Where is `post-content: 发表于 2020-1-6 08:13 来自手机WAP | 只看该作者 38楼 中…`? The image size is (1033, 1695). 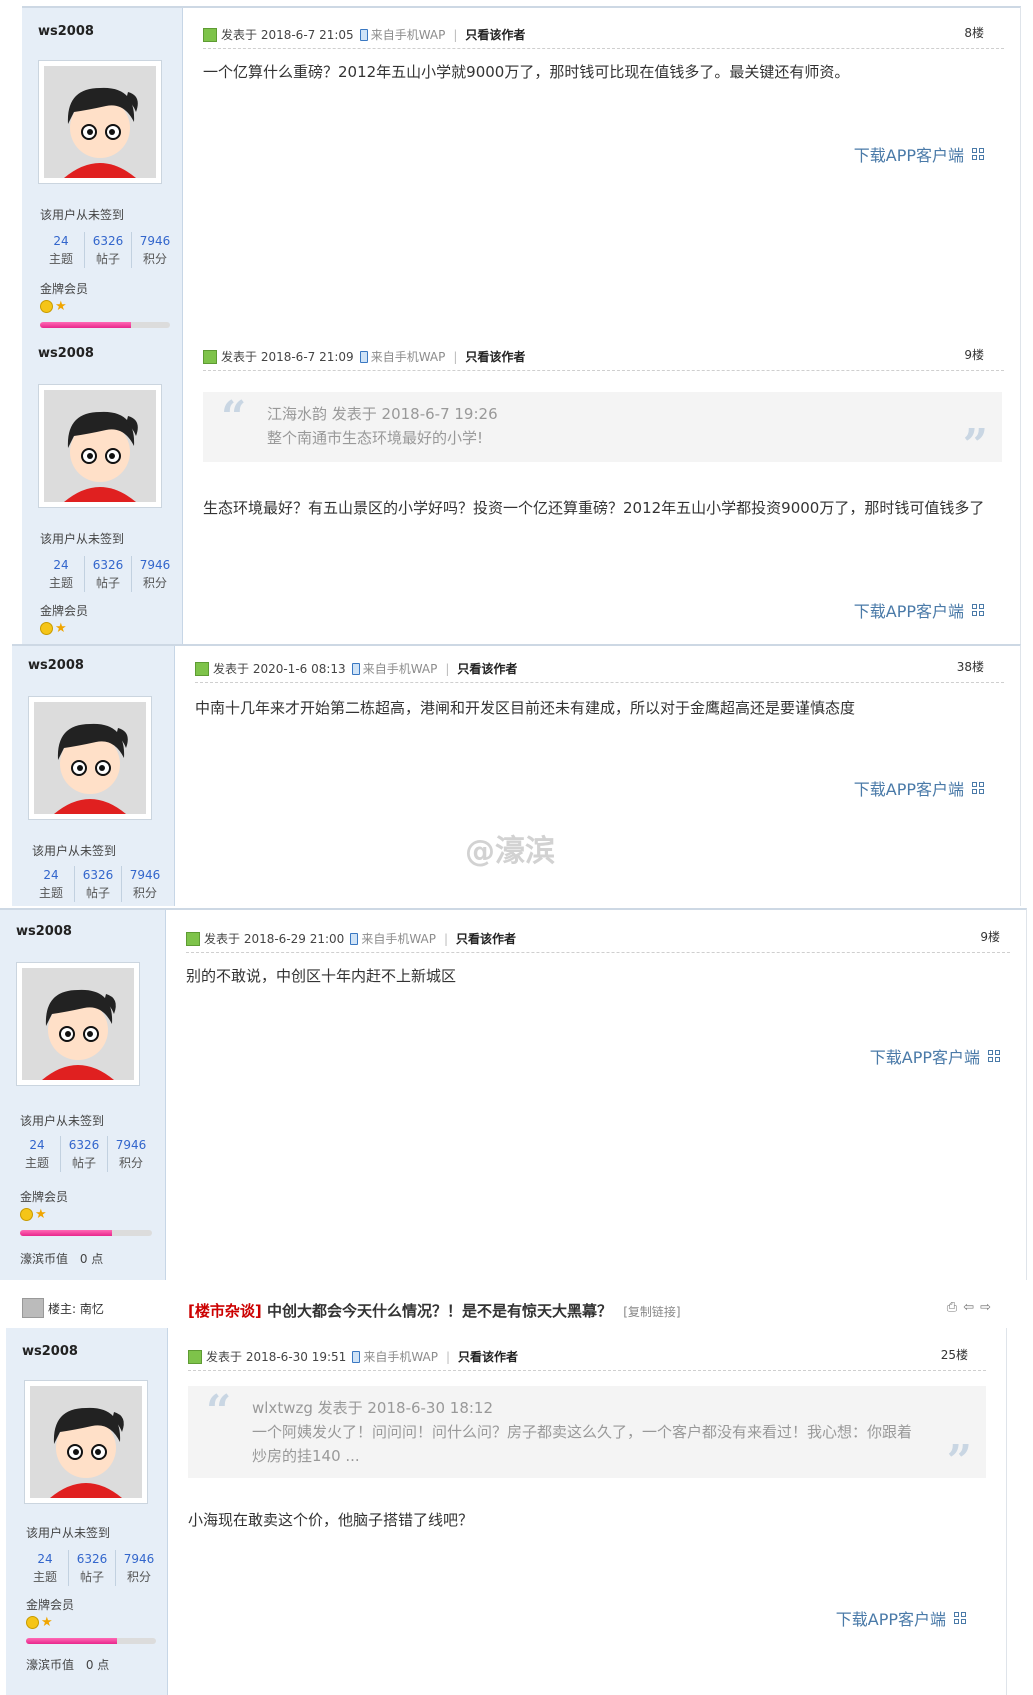 post-content: 发表于 2020-1-6 08:13 来自手机WAP | 只看该作者 38楼 中… is located at coordinates (597, 776).